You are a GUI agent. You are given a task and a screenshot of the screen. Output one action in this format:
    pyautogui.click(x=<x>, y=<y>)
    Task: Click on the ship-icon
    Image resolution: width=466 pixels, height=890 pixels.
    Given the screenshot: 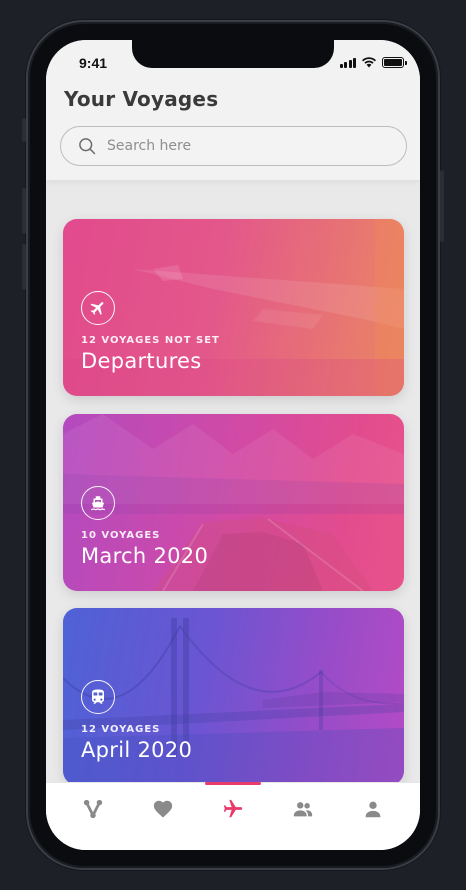 What is the action you would take?
    pyautogui.click(x=98, y=503)
    